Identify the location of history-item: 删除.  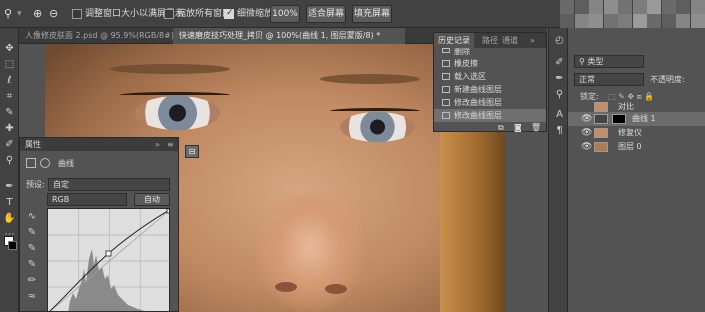
(490, 52).